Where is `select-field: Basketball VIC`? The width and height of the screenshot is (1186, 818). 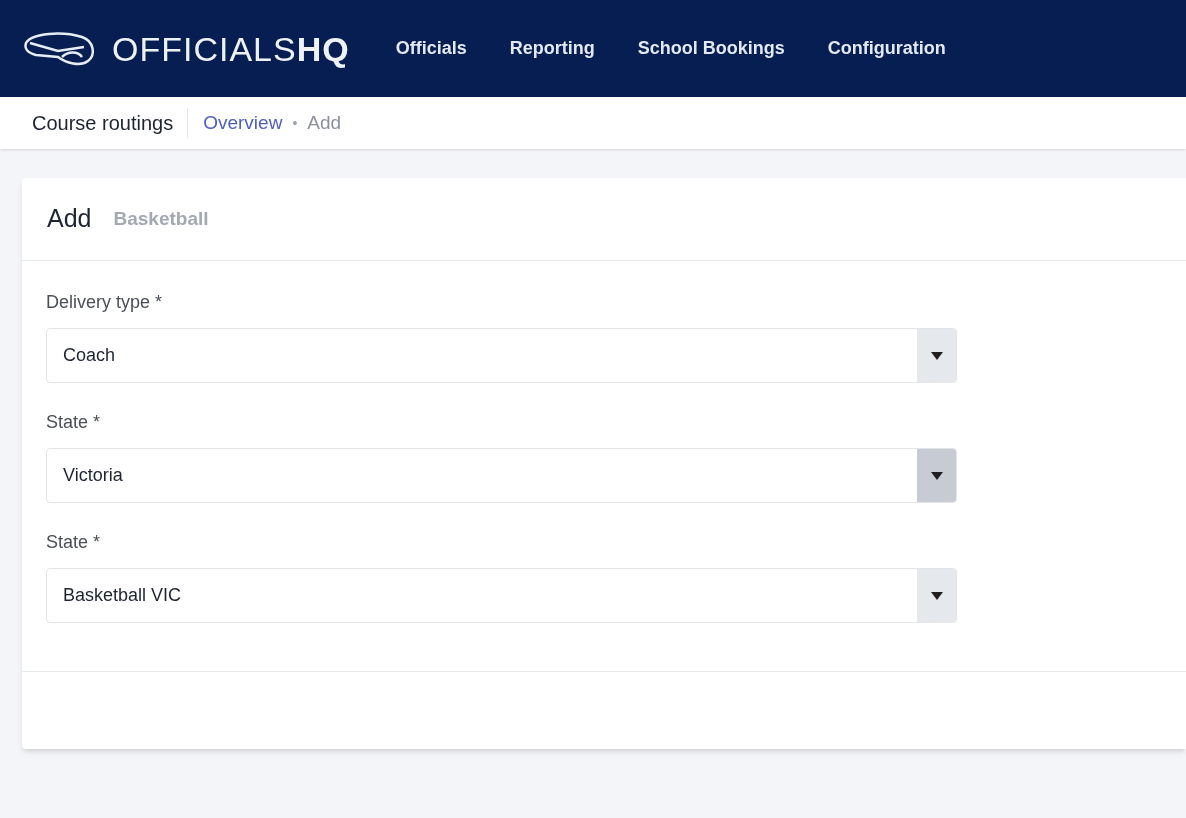
select-field: Basketball VIC is located at coordinates (501, 595).